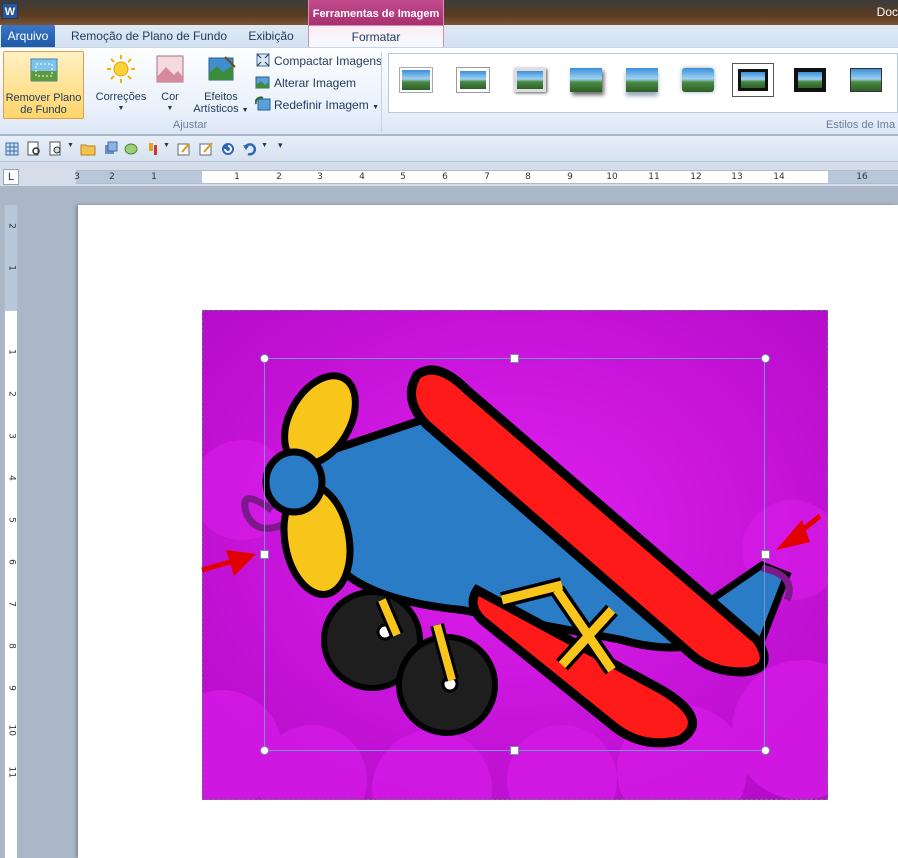 The width and height of the screenshot is (898, 858). I want to click on resize-handle-top-left, so click(264, 358).